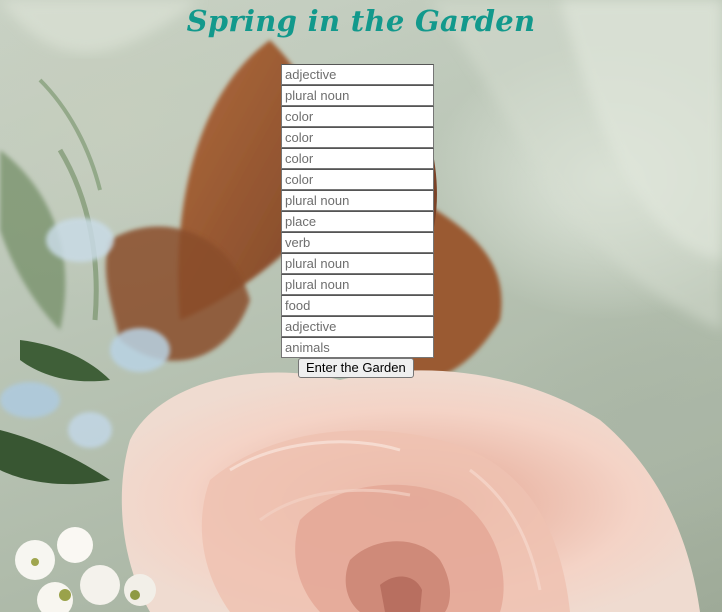 The height and width of the screenshot is (612, 722). What do you see at coordinates (356, 368) in the screenshot?
I see `enter-the-garden-button: Enter the Garden` at bounding box center [356, 368].